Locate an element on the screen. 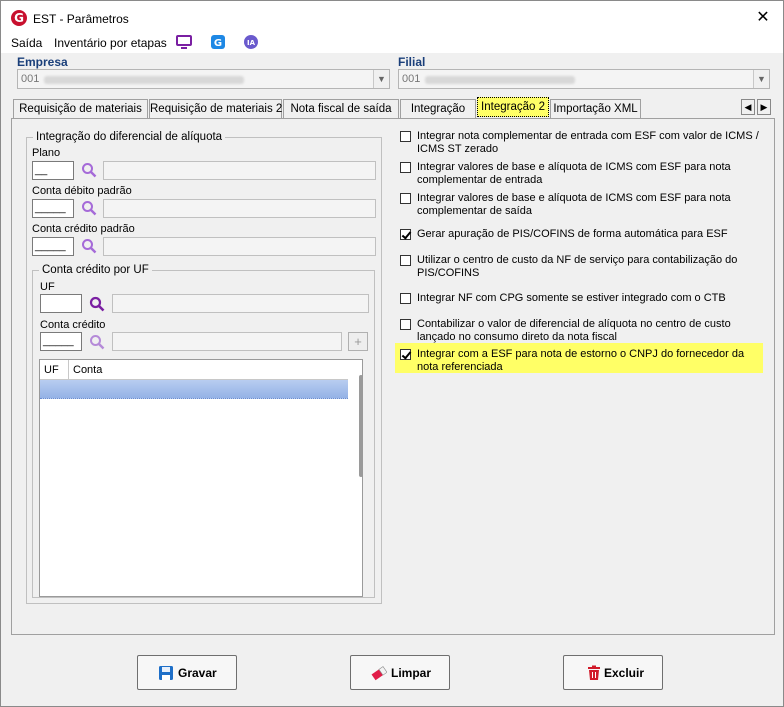 Image resolution: width=784 pixels, height=707 pixels. tab-scroll-left-icon: ◀ is located at coordinates (748, 107).